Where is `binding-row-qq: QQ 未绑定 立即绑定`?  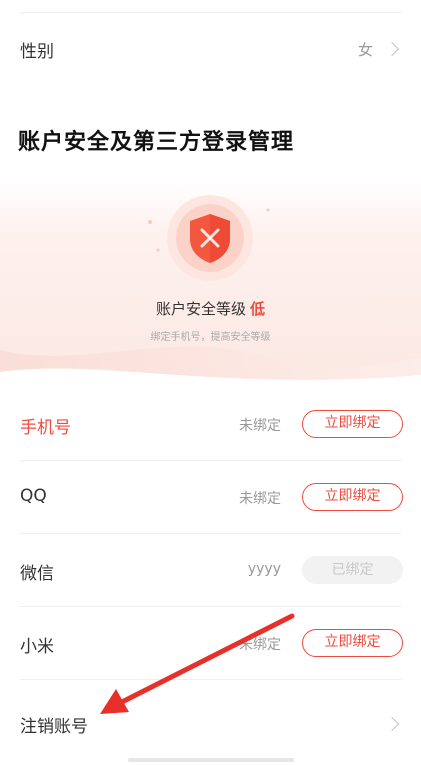
binding-row-qq: QQ 未绑定 立即绑定 is located at coordinates (210, 497).